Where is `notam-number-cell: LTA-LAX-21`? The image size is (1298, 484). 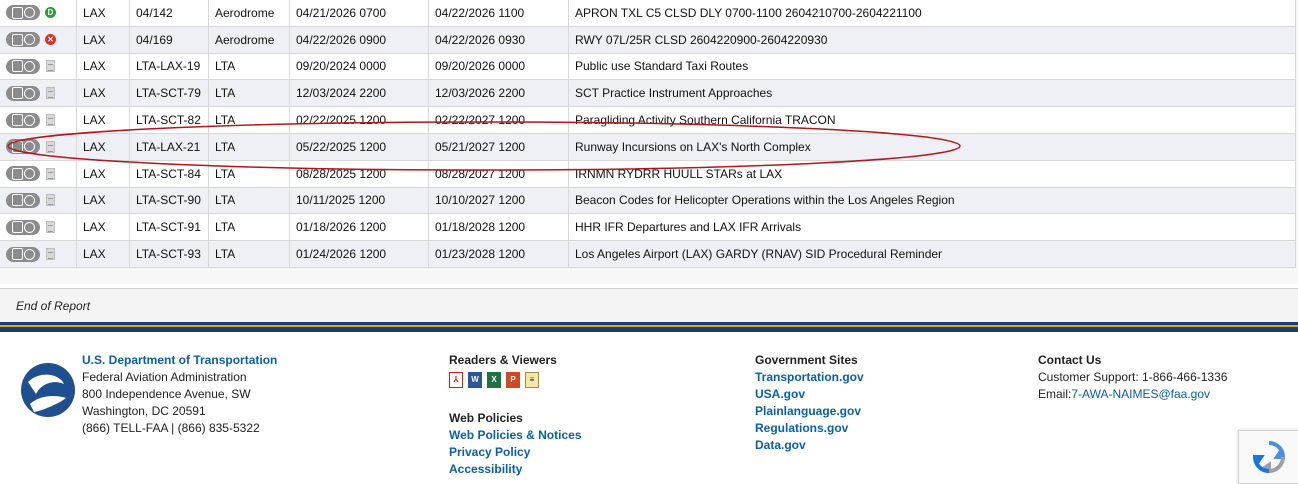
notam-number-cell: LTA-LAX-21 is located at coordinates (169, 147).